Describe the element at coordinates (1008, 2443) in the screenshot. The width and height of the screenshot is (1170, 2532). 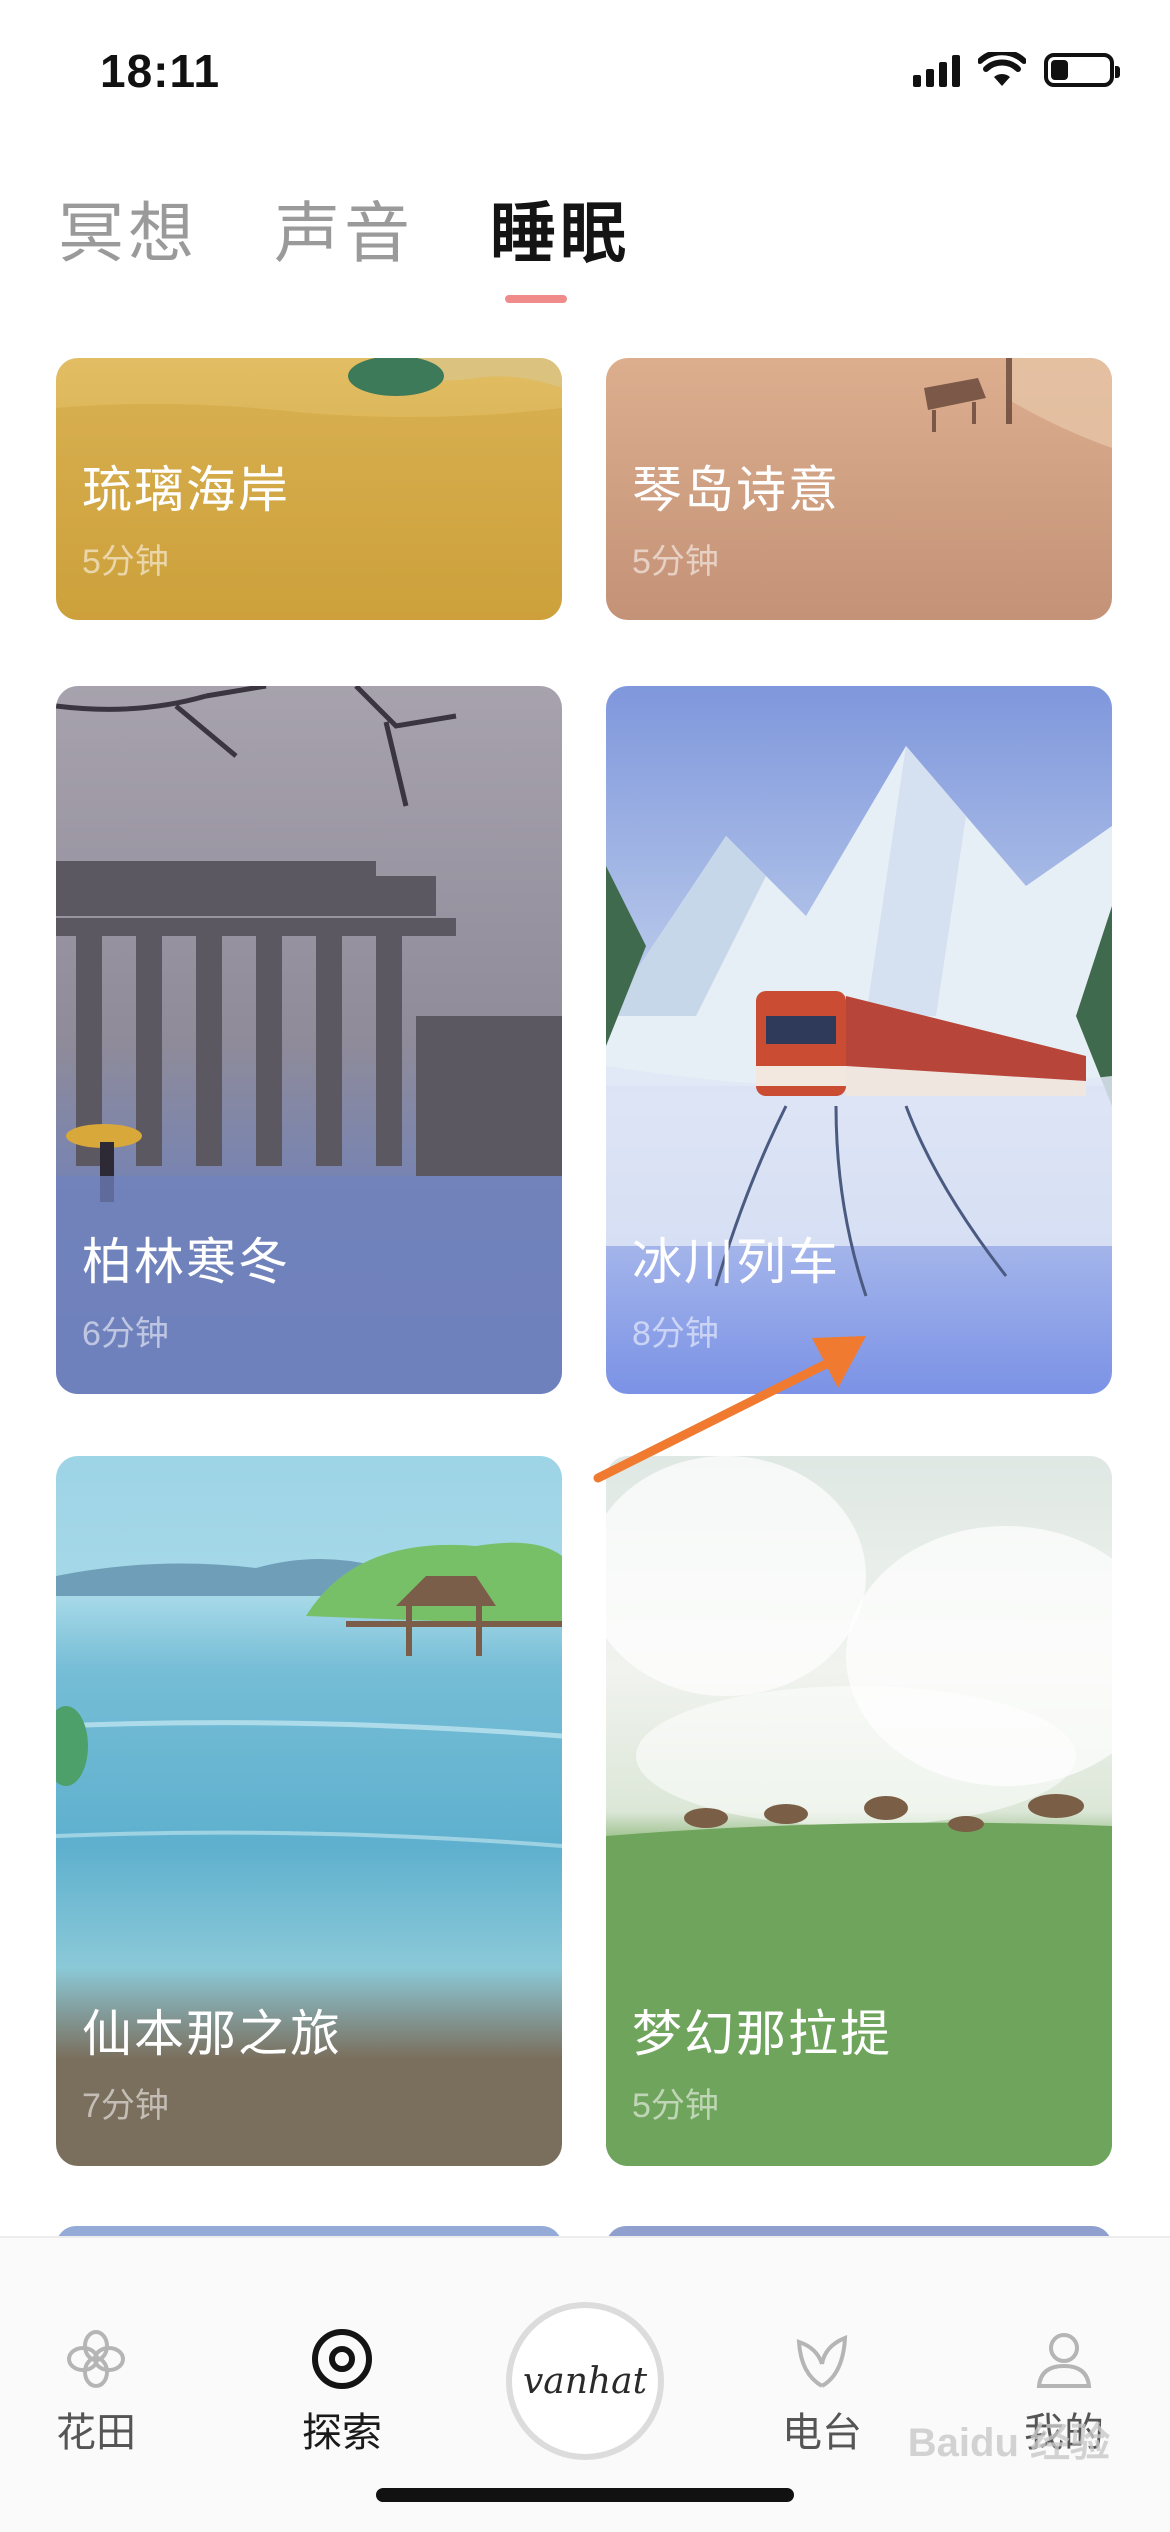
I see `baidu-watermark: Baidu 经验` at that location.